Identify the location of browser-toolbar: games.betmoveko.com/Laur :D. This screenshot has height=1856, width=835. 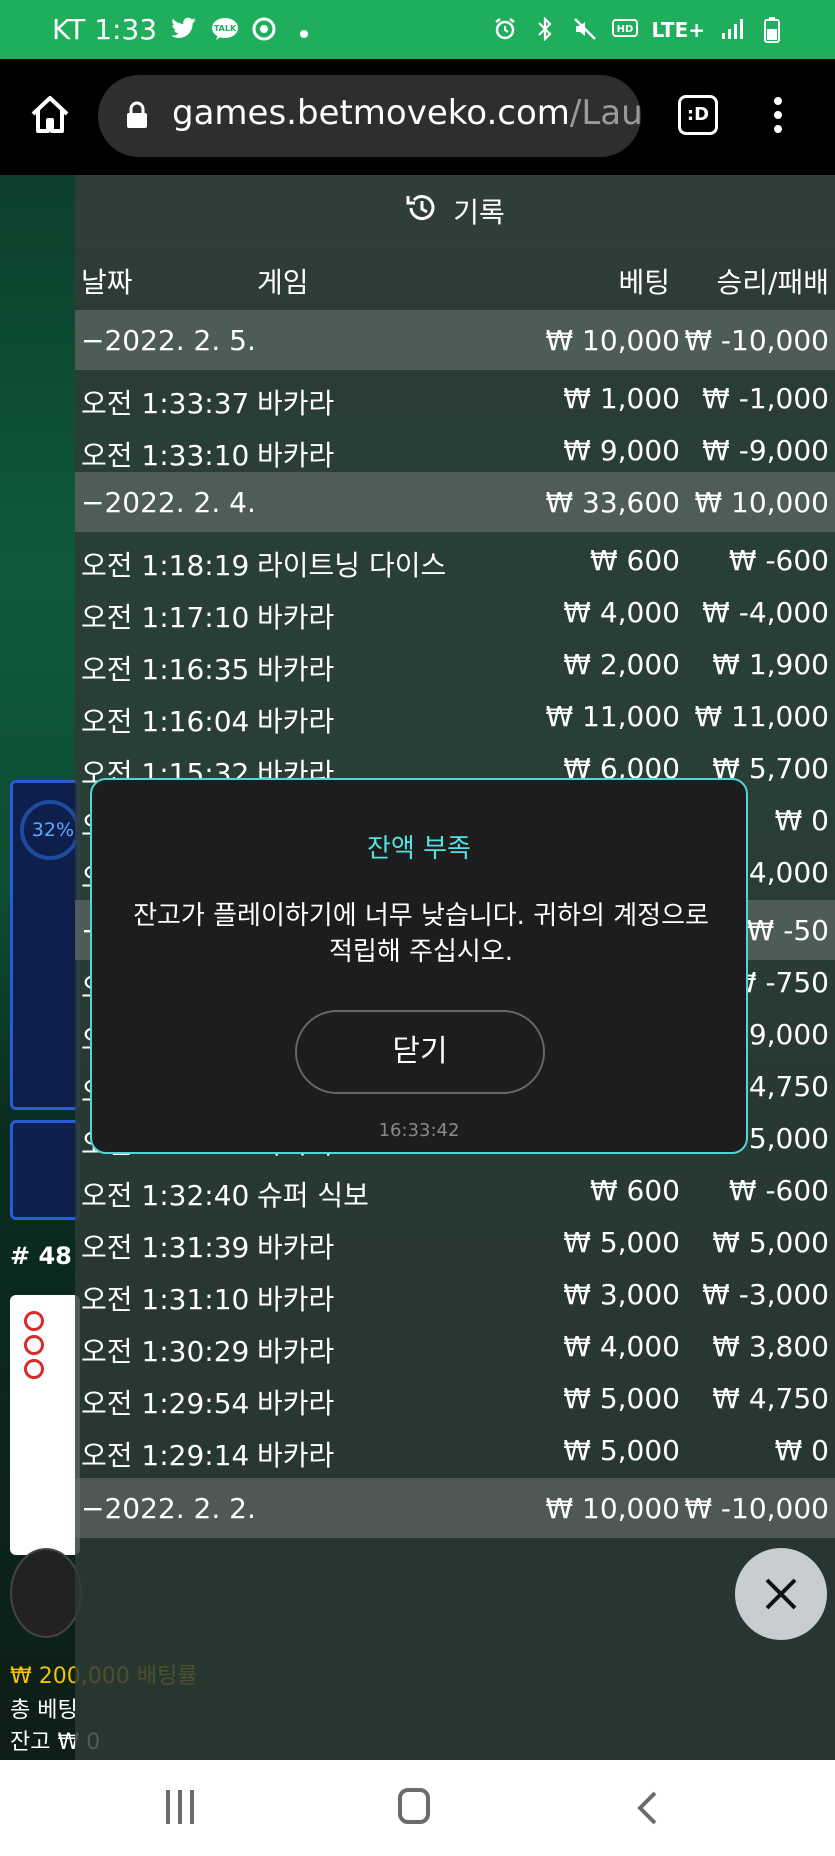
(417, 117).